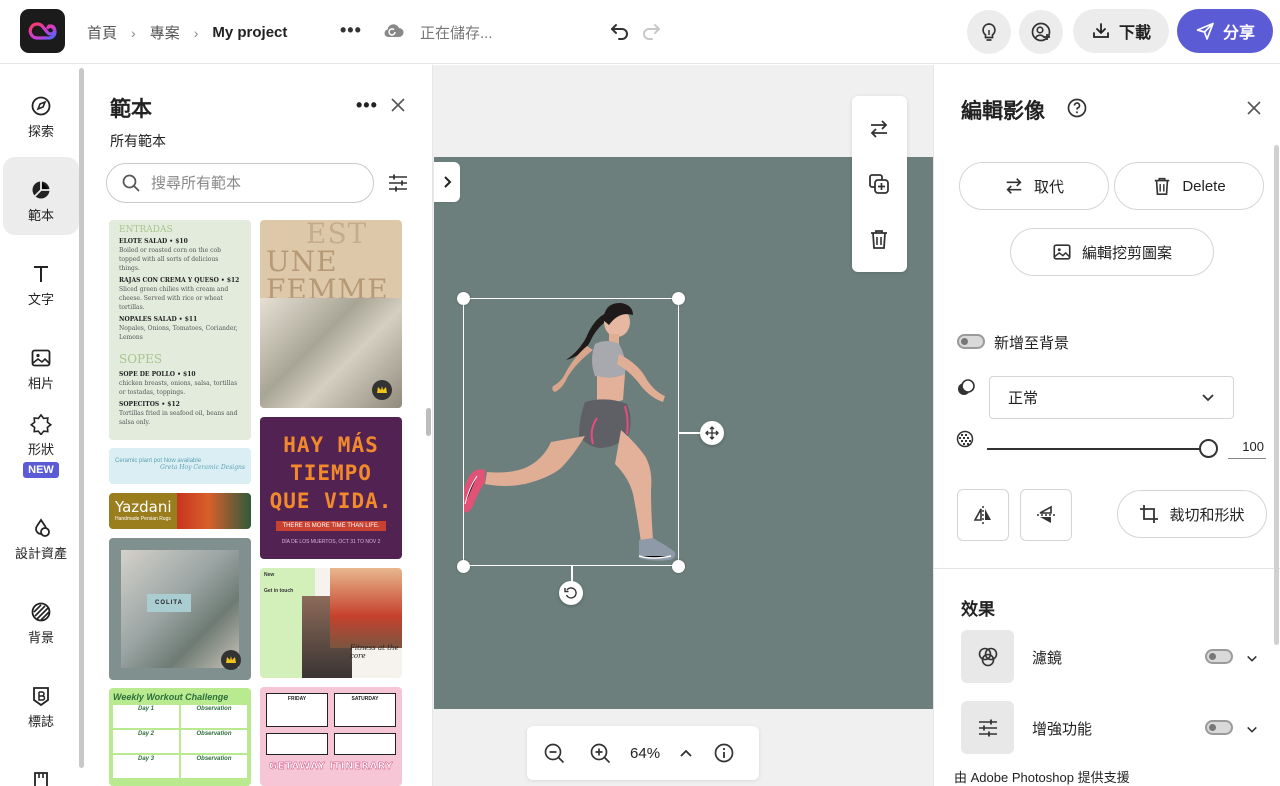  What do you see at coordinates (269, 575) in the screenshot?
I see `tile-text: New` at bounding box center [269, 575].